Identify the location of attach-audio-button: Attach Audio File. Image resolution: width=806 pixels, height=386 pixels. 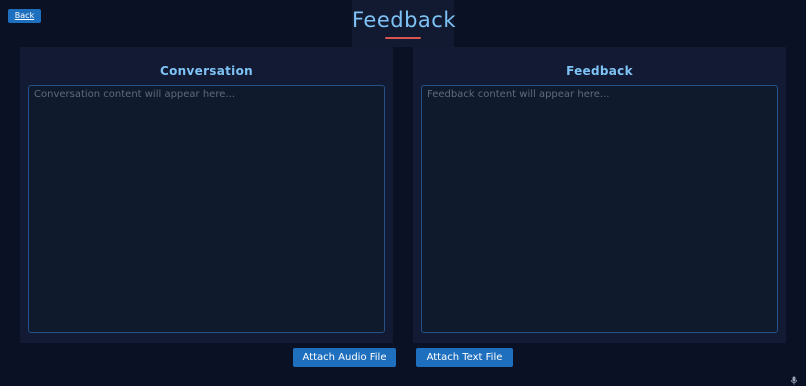
(344, 357).